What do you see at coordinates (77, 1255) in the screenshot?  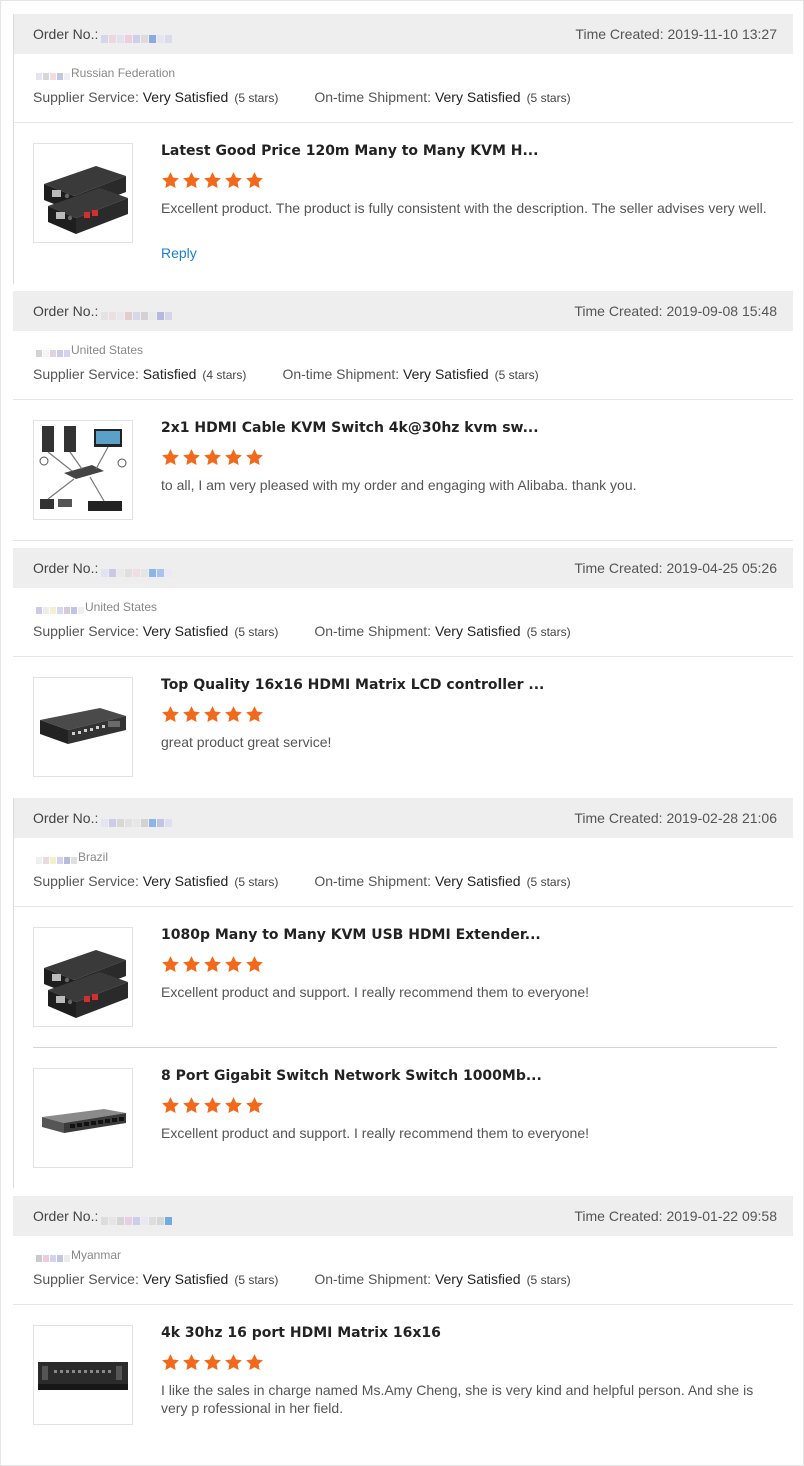 I see `buyer-location: Myanmar` at bounding box center [77, 1255].